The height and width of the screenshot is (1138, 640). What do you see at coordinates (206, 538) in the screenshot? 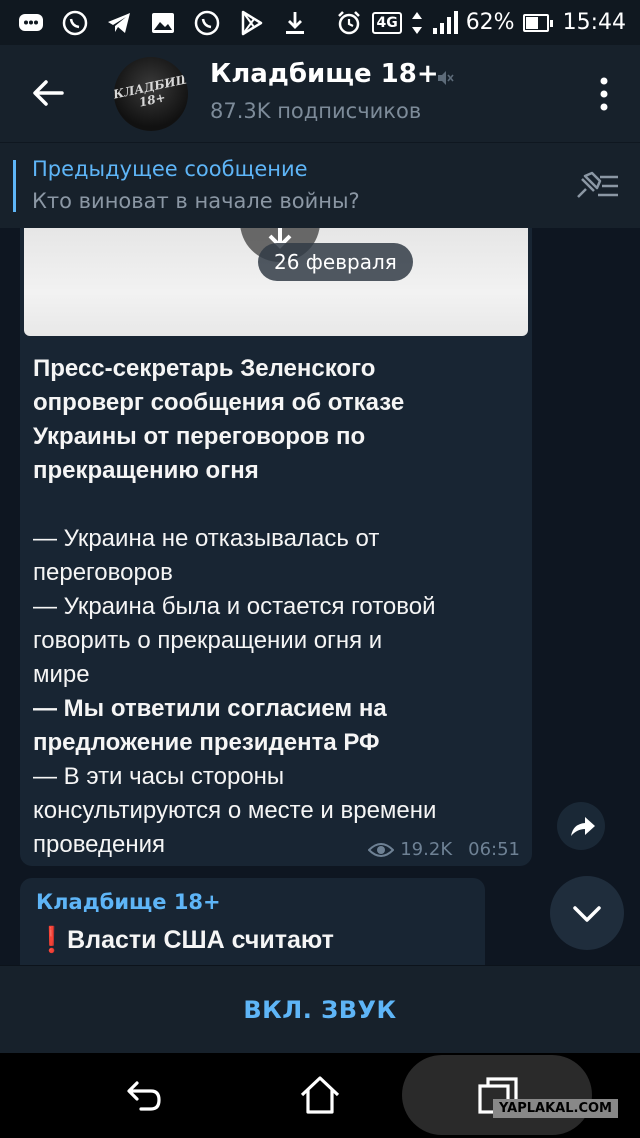
I see `body-line: — Украина не отказывалась от` at bounding box center [206, 538].